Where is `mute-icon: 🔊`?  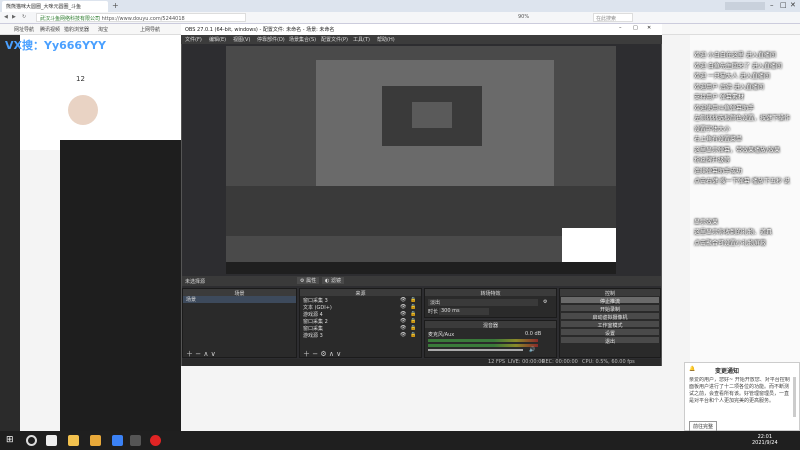 mute-icon: 🔊 is located at coordinates (532, 350).